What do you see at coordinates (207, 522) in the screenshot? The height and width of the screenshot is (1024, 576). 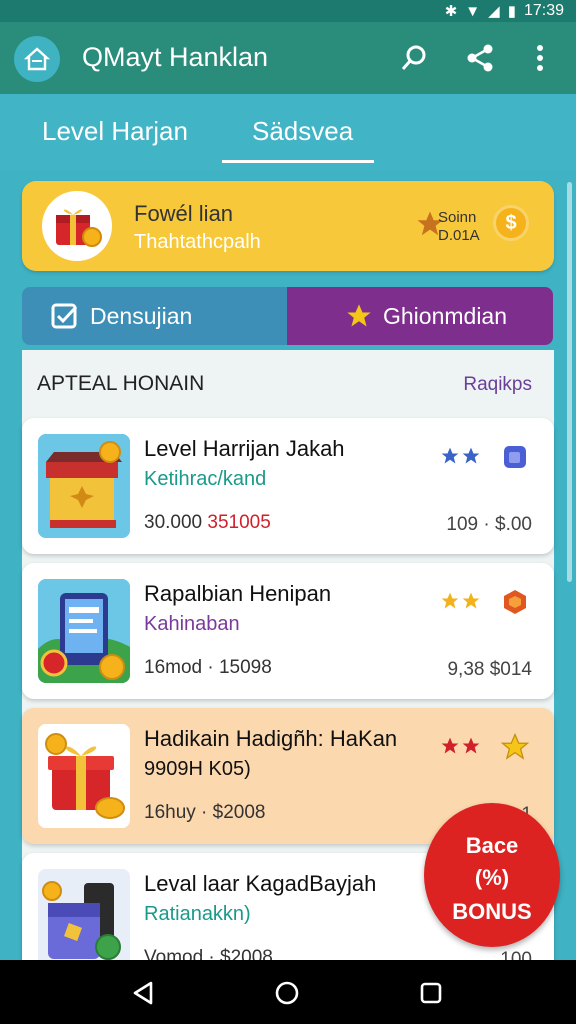 I see `listing-meta: 30.000 351005` at bounding box center [207, 522].